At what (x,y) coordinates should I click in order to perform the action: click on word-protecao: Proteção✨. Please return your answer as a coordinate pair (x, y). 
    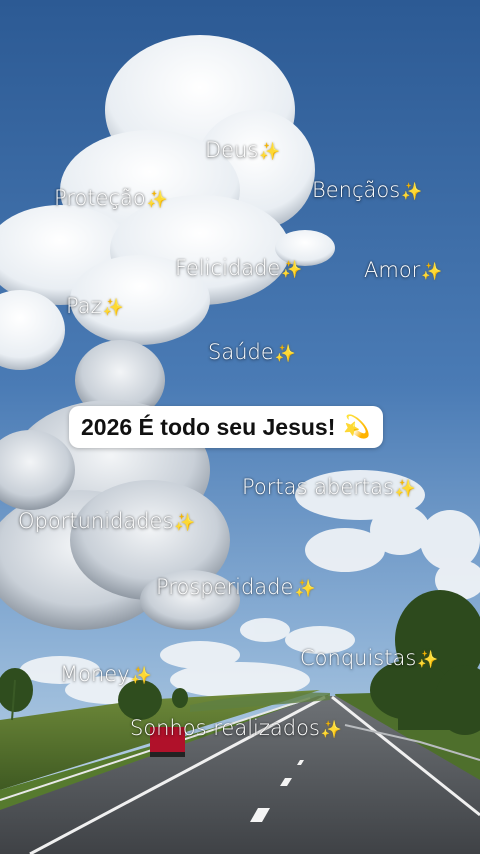
    Looking at the image, I should click on (111, 198).